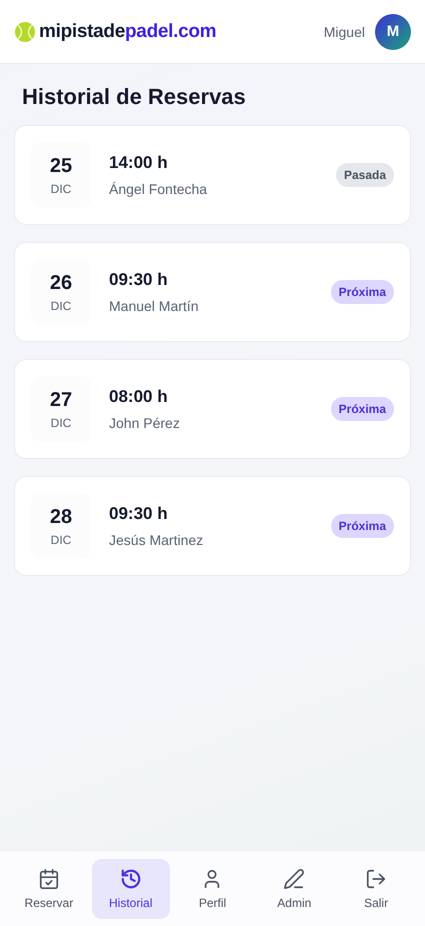 The height and width of the screenshot is (926, 425). Describe the element at coordinates (154, 306) in the screenshot. I see `player-name: Manuel Martín` at that location.